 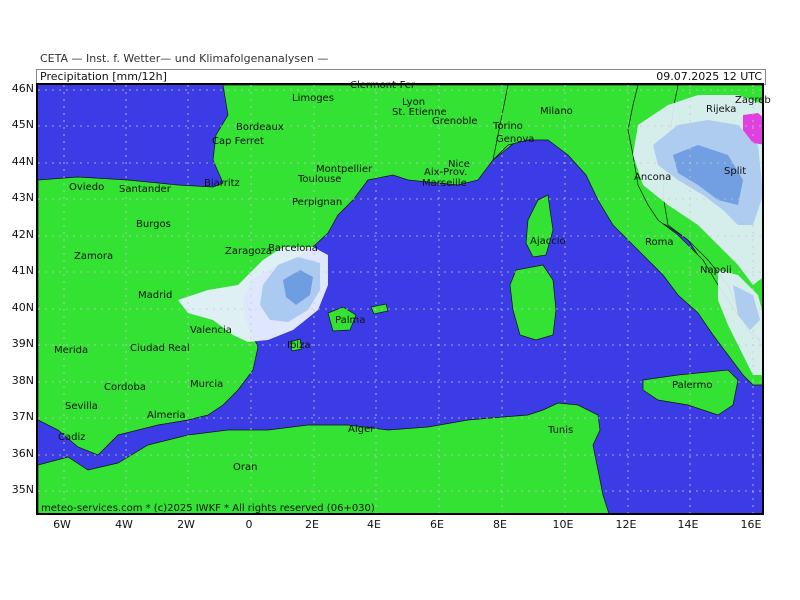 I want to click on city-label: Torino, so click(x=508, y=126).